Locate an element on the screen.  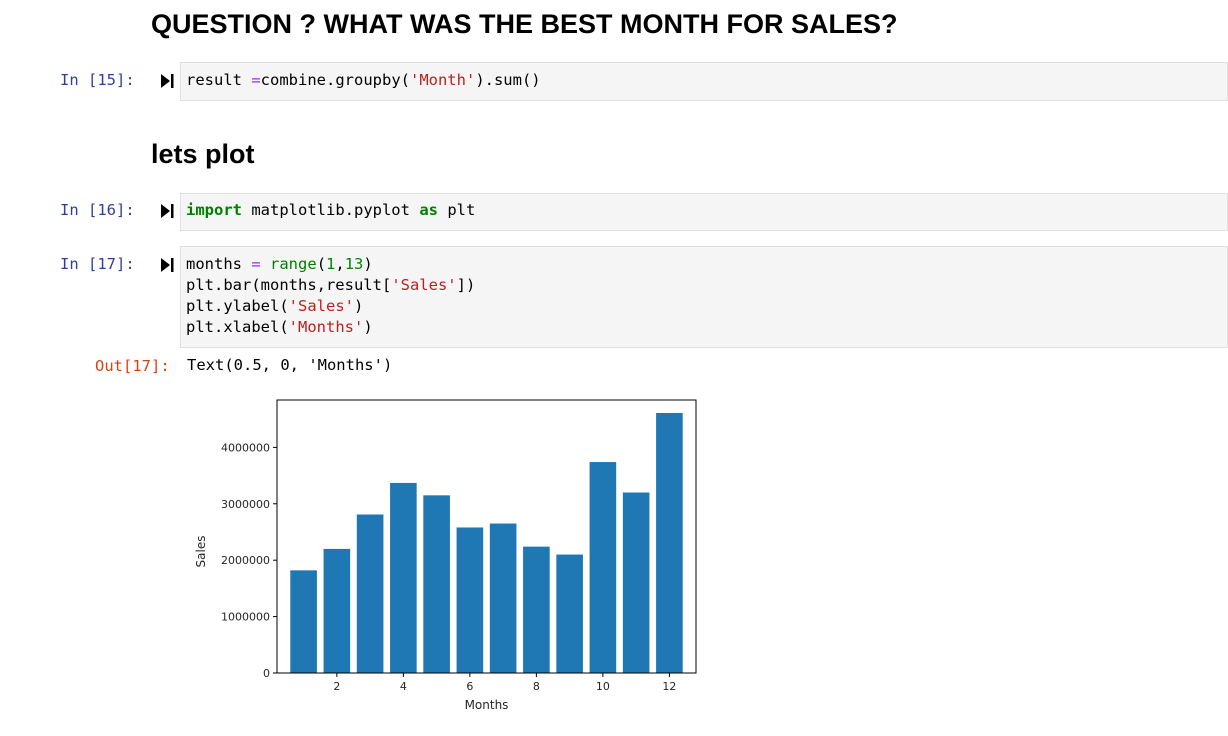
plot-heading: lets plot is located at coordinates (203, 154).